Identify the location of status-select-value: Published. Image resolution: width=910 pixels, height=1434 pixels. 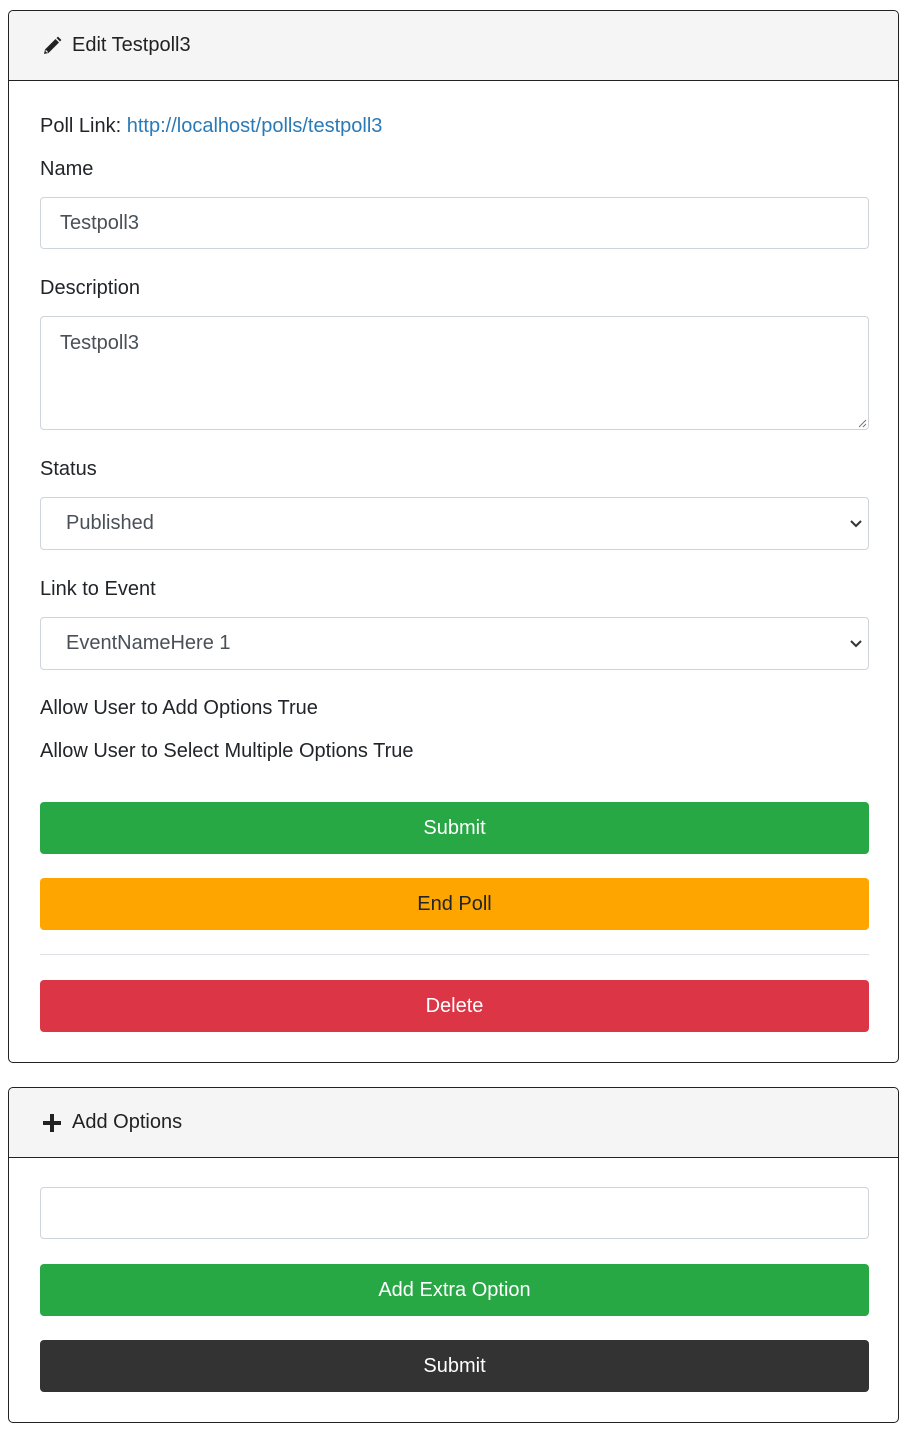
(110, 523).